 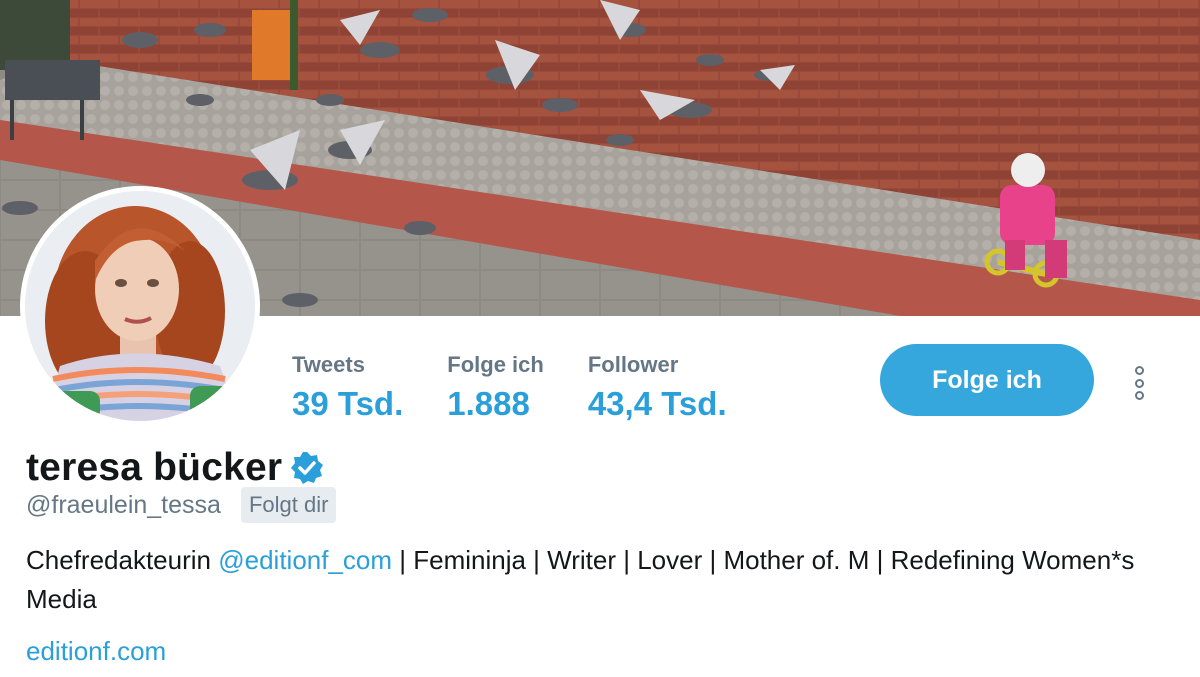 What do you see at coordinates (305, 560) in the screenshot?
I see `bio-mention-link: @editionf_com` at bounding box center [305, 560].